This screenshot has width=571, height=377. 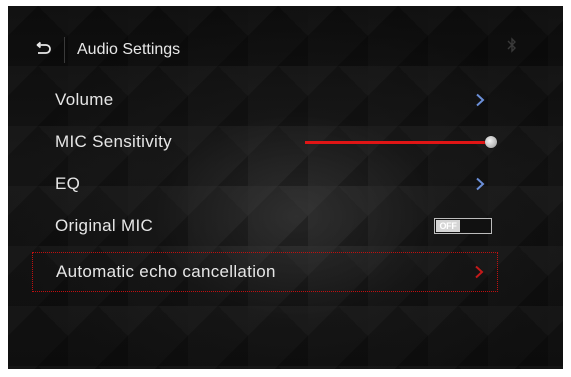 I want to click on back-arrow-icon, so click(x=43, y=50).